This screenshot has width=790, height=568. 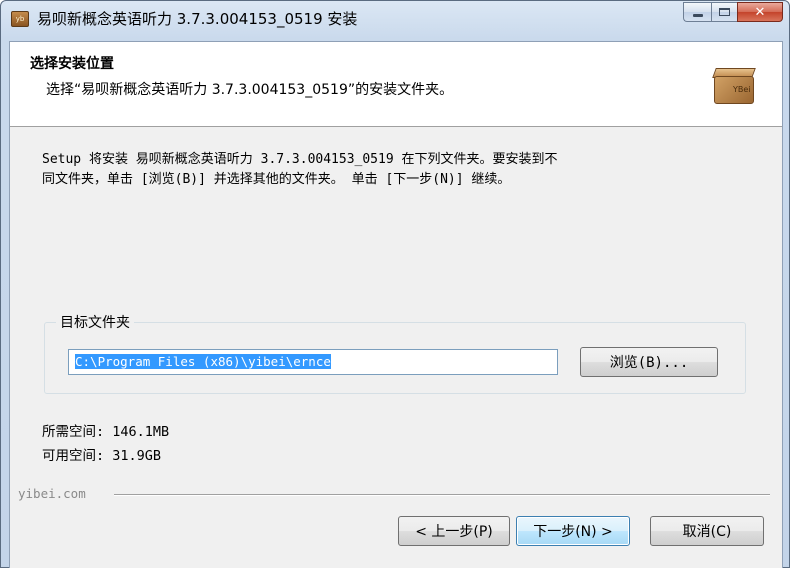 What do you see at coordinates (52, 493) in the screenshot?
I see `brand-text: yibei.com` at bounding box center [52, 493].